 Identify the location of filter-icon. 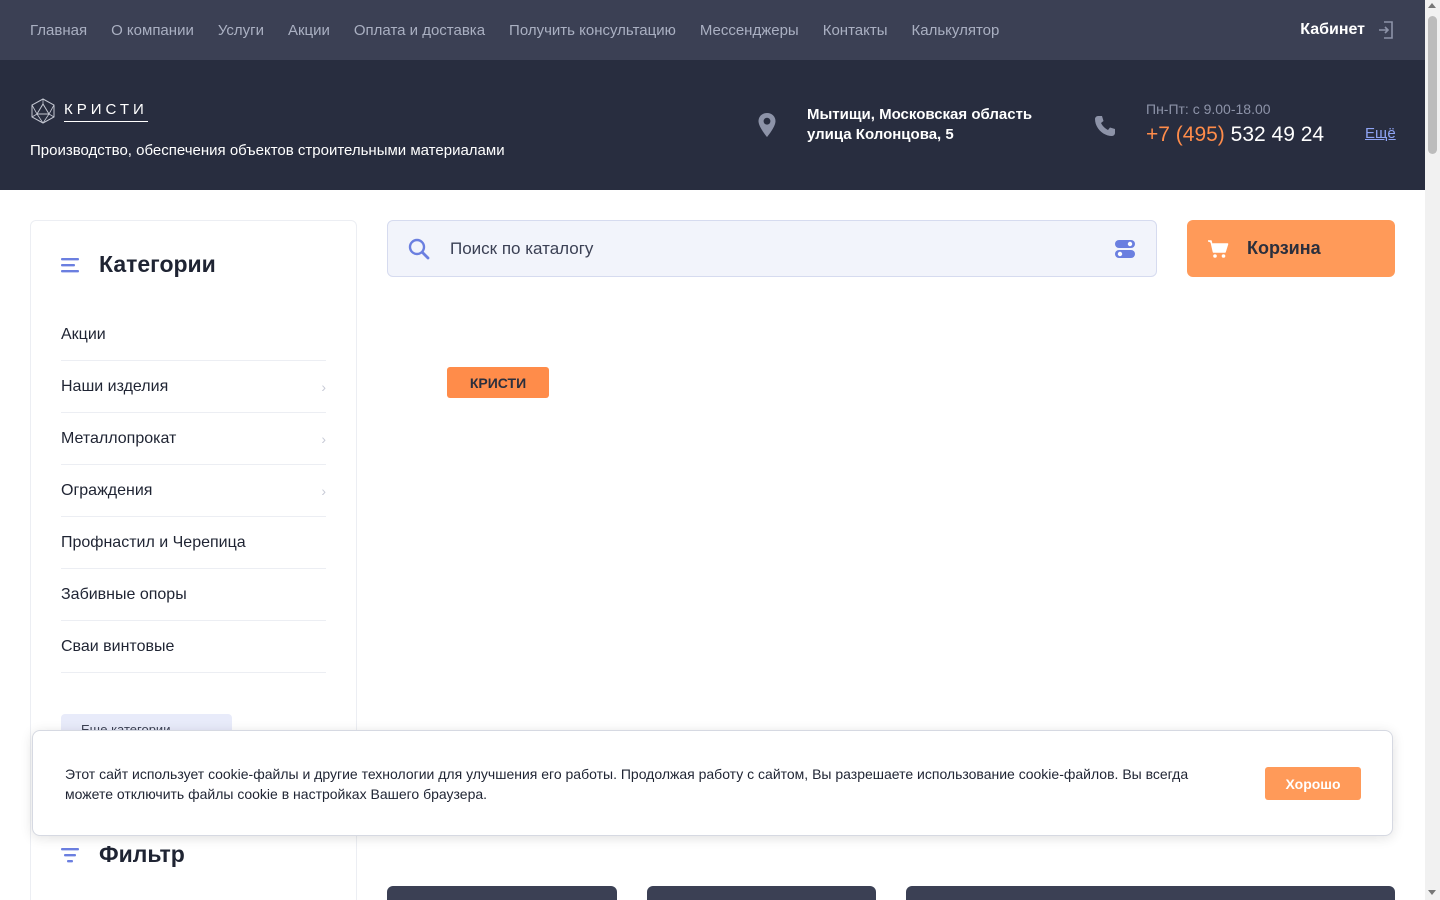
(70, 854).